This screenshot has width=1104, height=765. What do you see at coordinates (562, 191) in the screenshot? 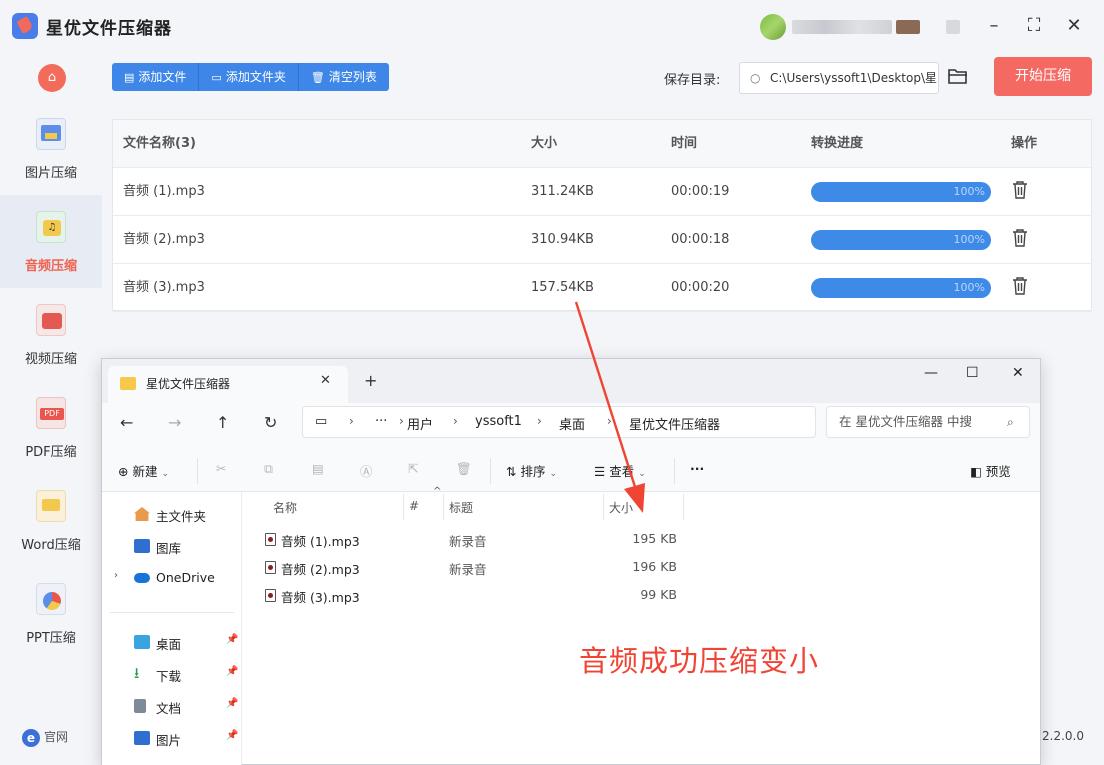
I see `file-size: 311.24KB` at bounding box center [562, 191].